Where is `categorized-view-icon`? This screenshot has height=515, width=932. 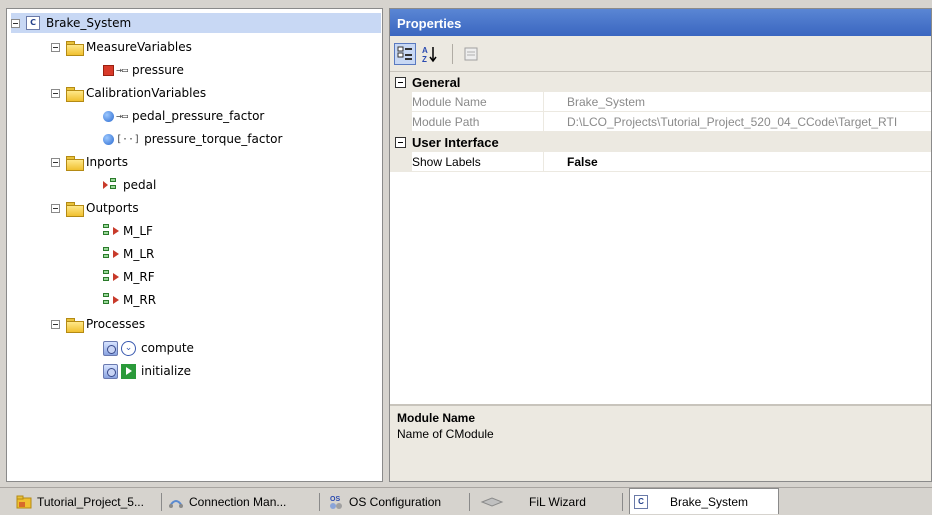
categorized-view-icon is located at coordinates (404, 53).